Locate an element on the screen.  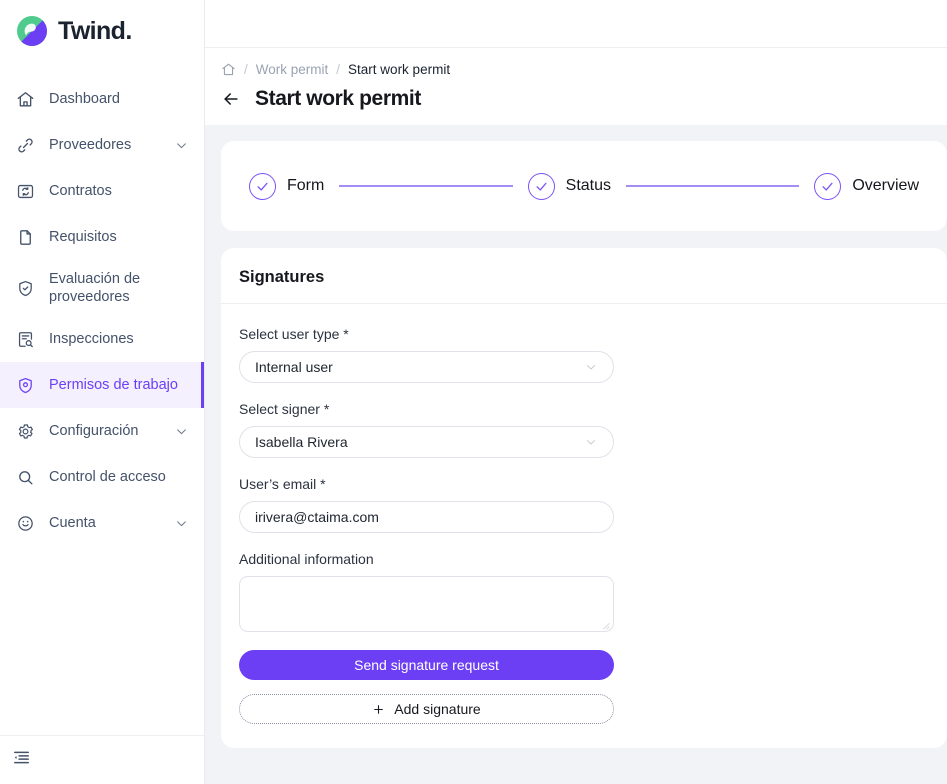
additional-information-textarea is located at coordinates (426, 604).